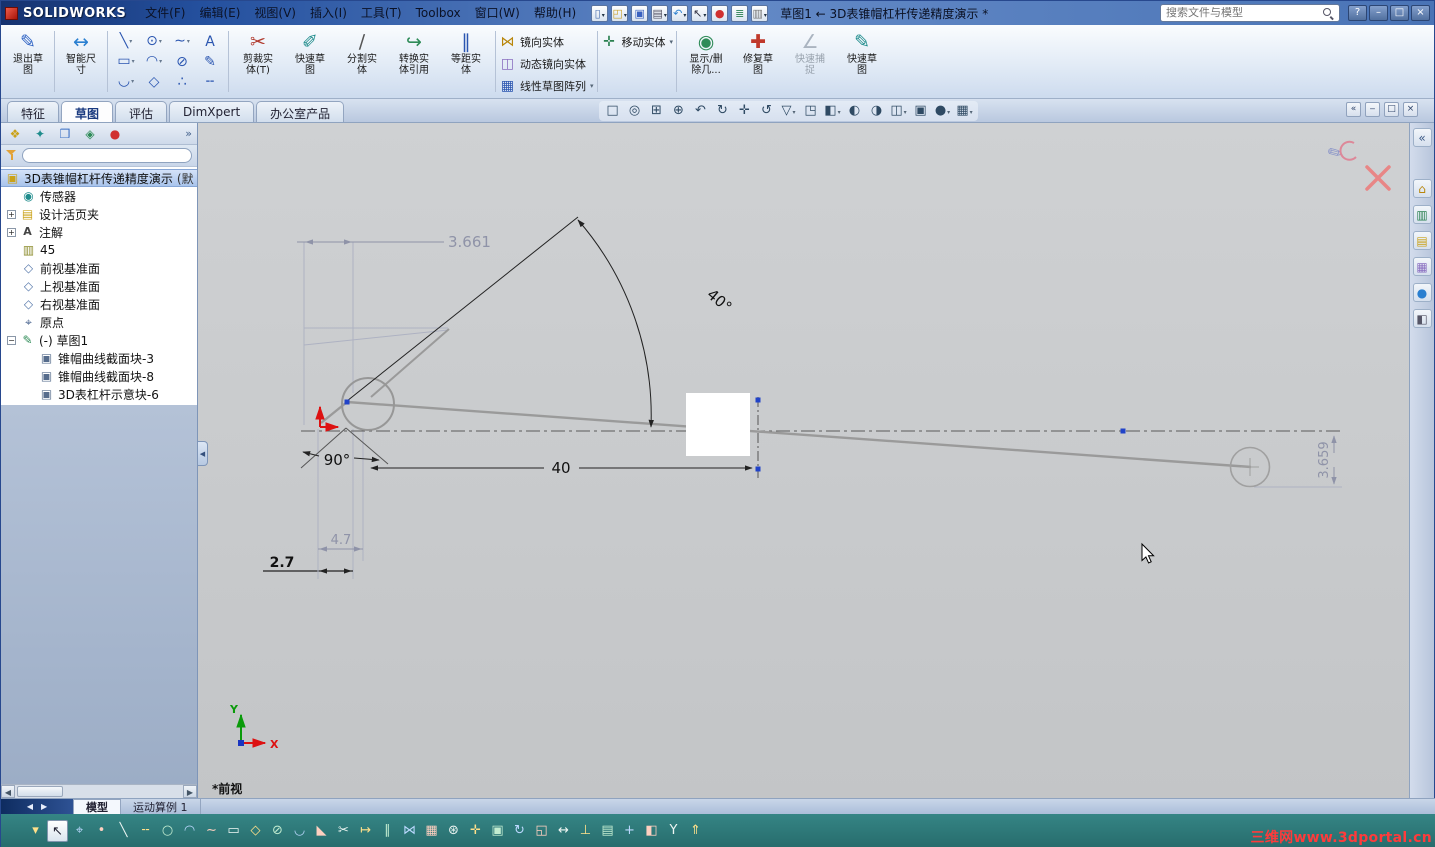  I want to click on tree-item-top-plane: ◇ 上视基准面, so click(99, 286).